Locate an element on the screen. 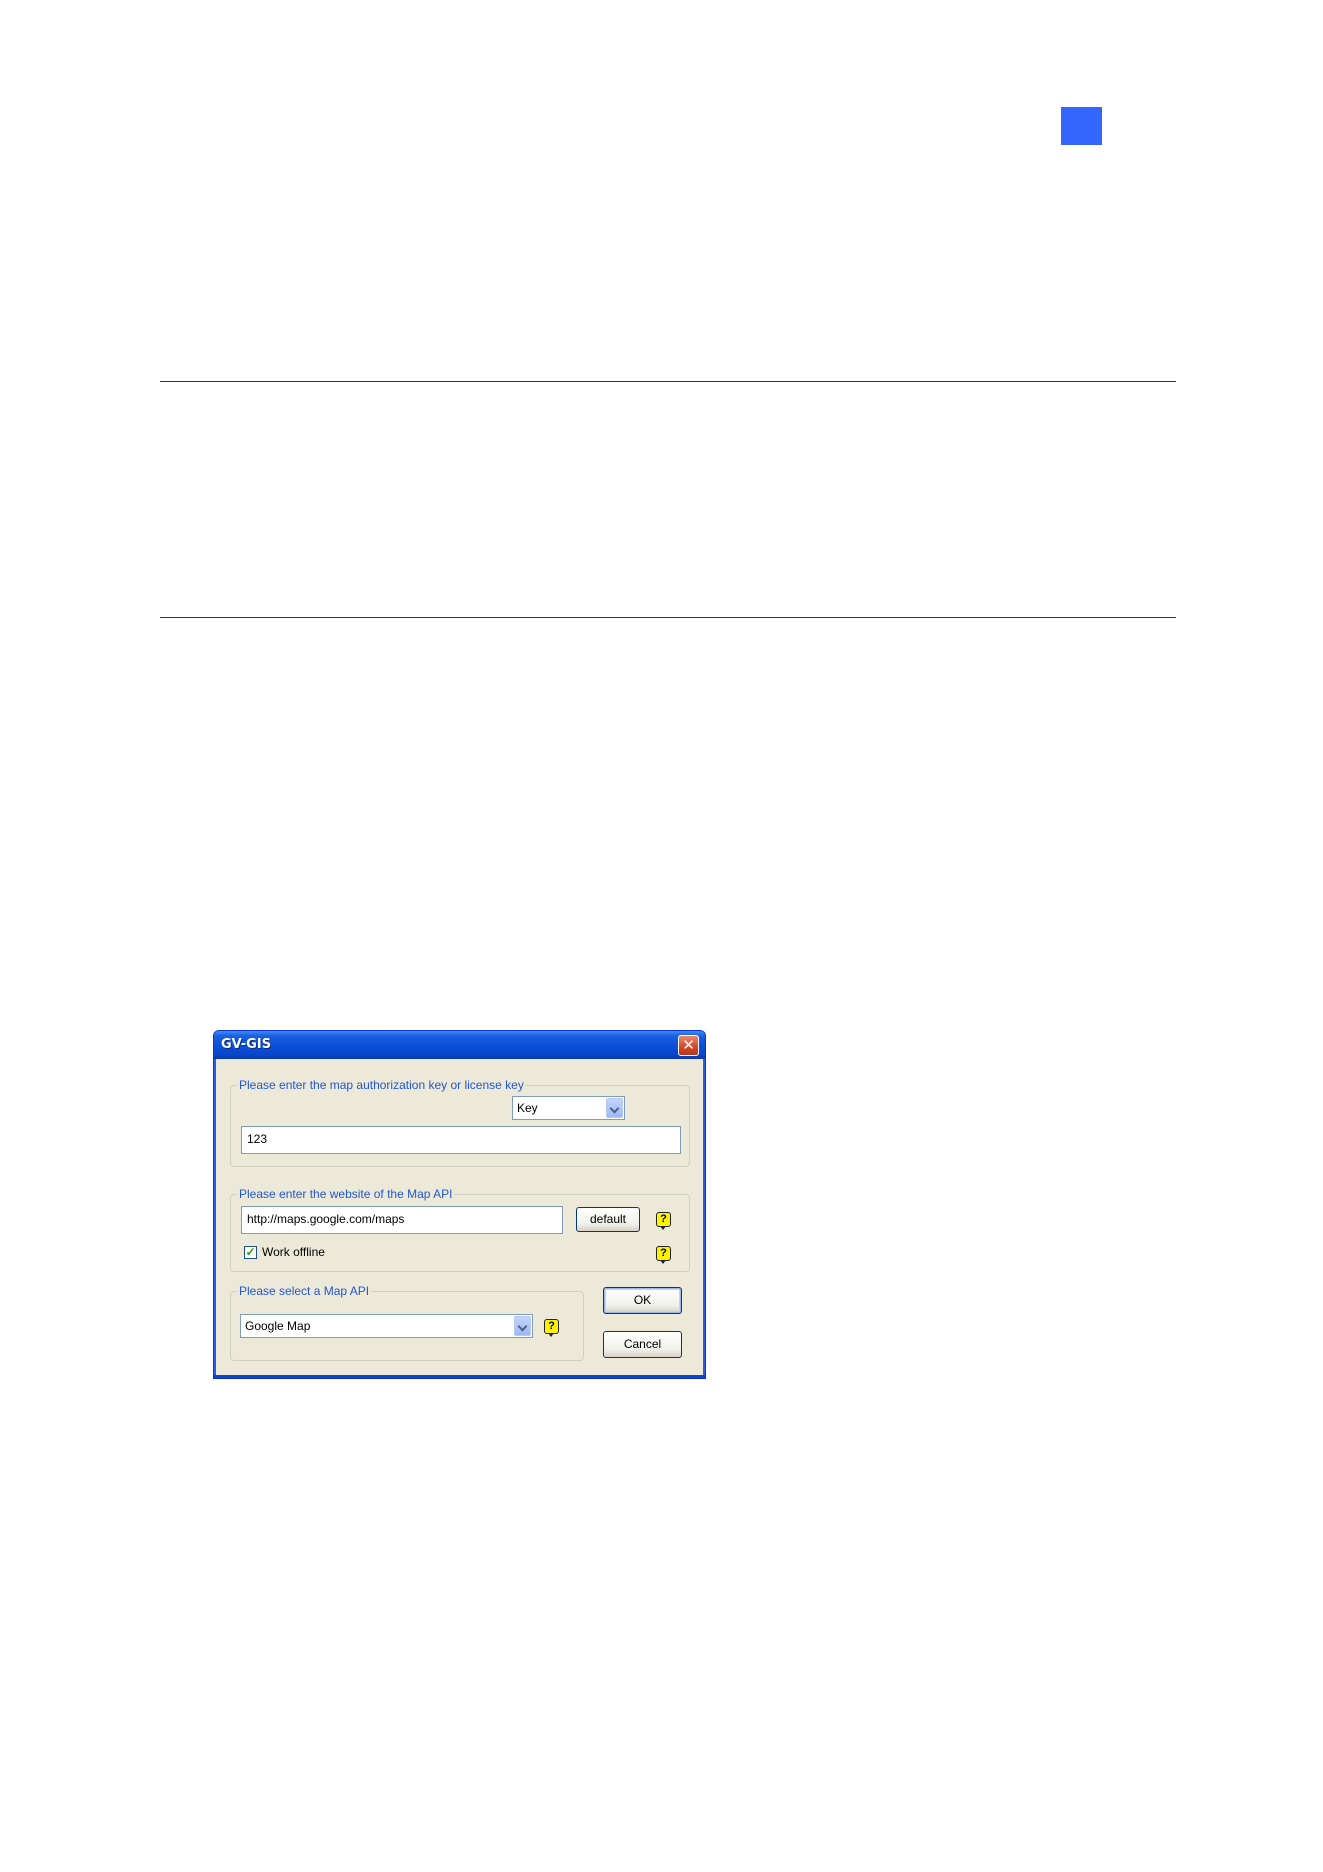  window-bottom-border is located at coordinates (459, 1376).